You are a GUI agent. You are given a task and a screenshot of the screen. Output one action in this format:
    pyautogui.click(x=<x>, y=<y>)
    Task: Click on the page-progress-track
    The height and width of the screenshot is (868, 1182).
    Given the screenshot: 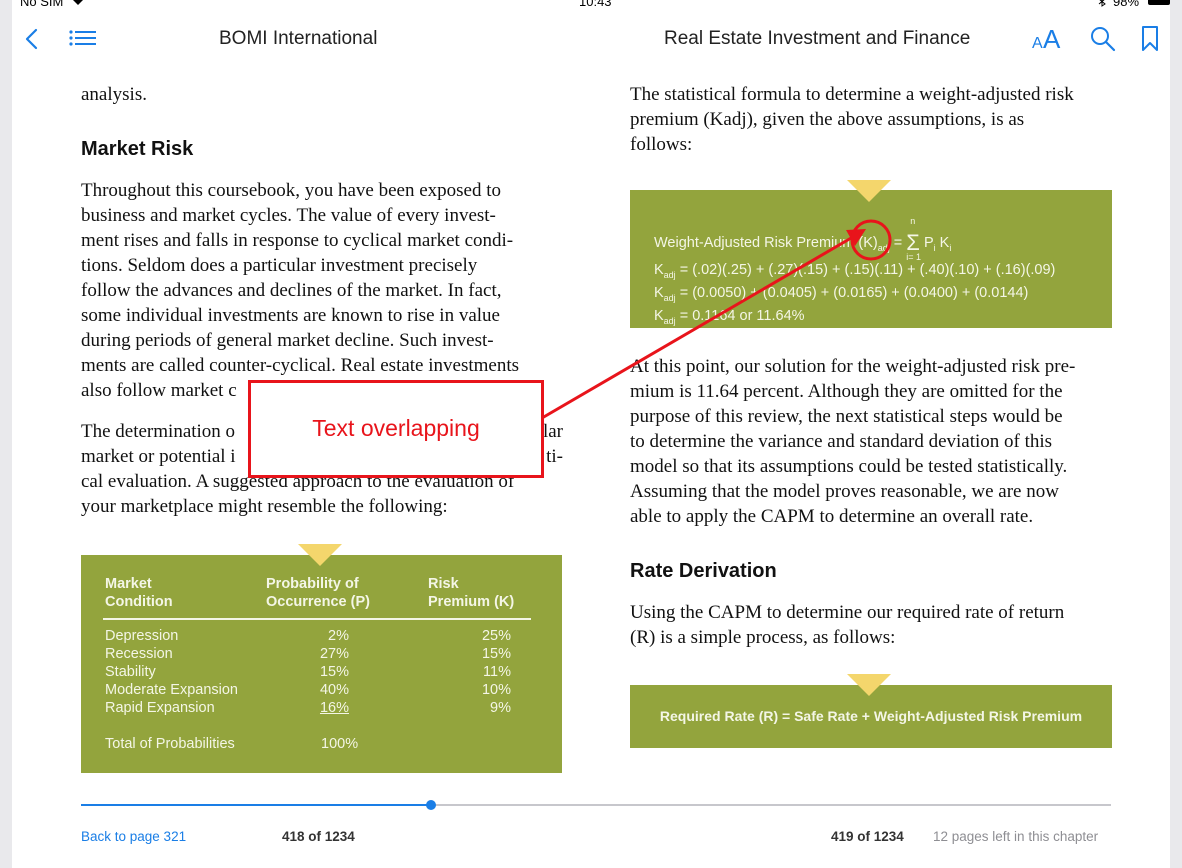 What is the action you would take?
    pyautogui.click(x=596, y=805)
    